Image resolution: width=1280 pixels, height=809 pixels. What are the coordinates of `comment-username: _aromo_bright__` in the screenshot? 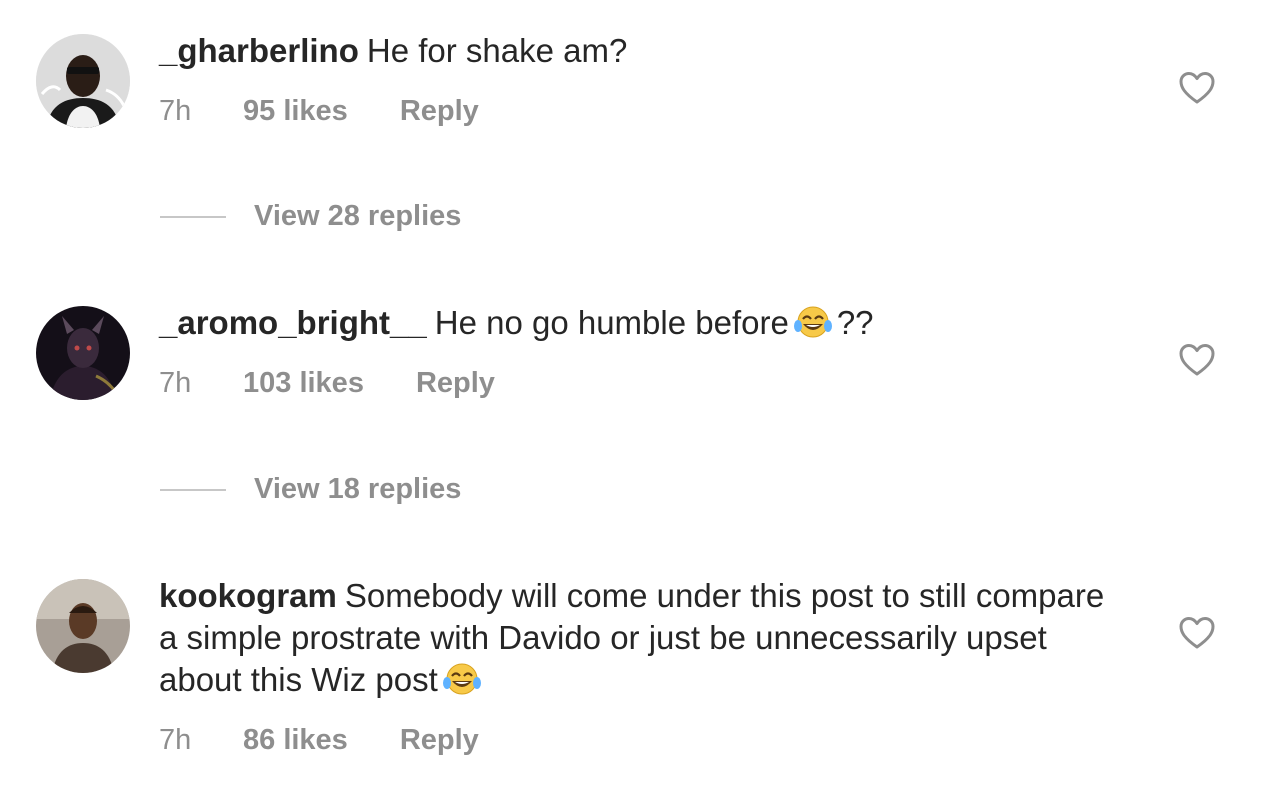 It's located at (293, 322).